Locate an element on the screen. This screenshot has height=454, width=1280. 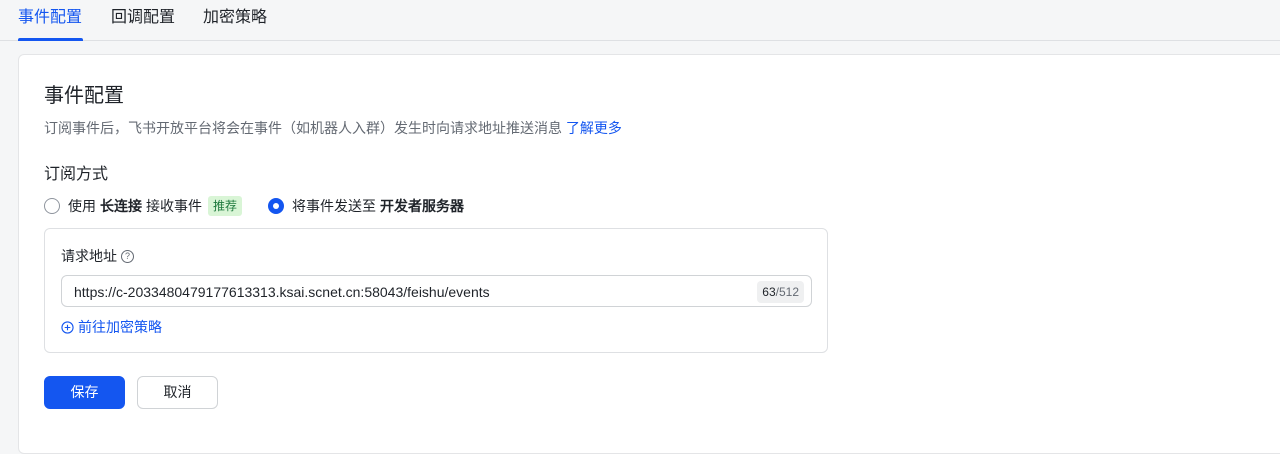
radio-circle is located at coordinates (52, 206).